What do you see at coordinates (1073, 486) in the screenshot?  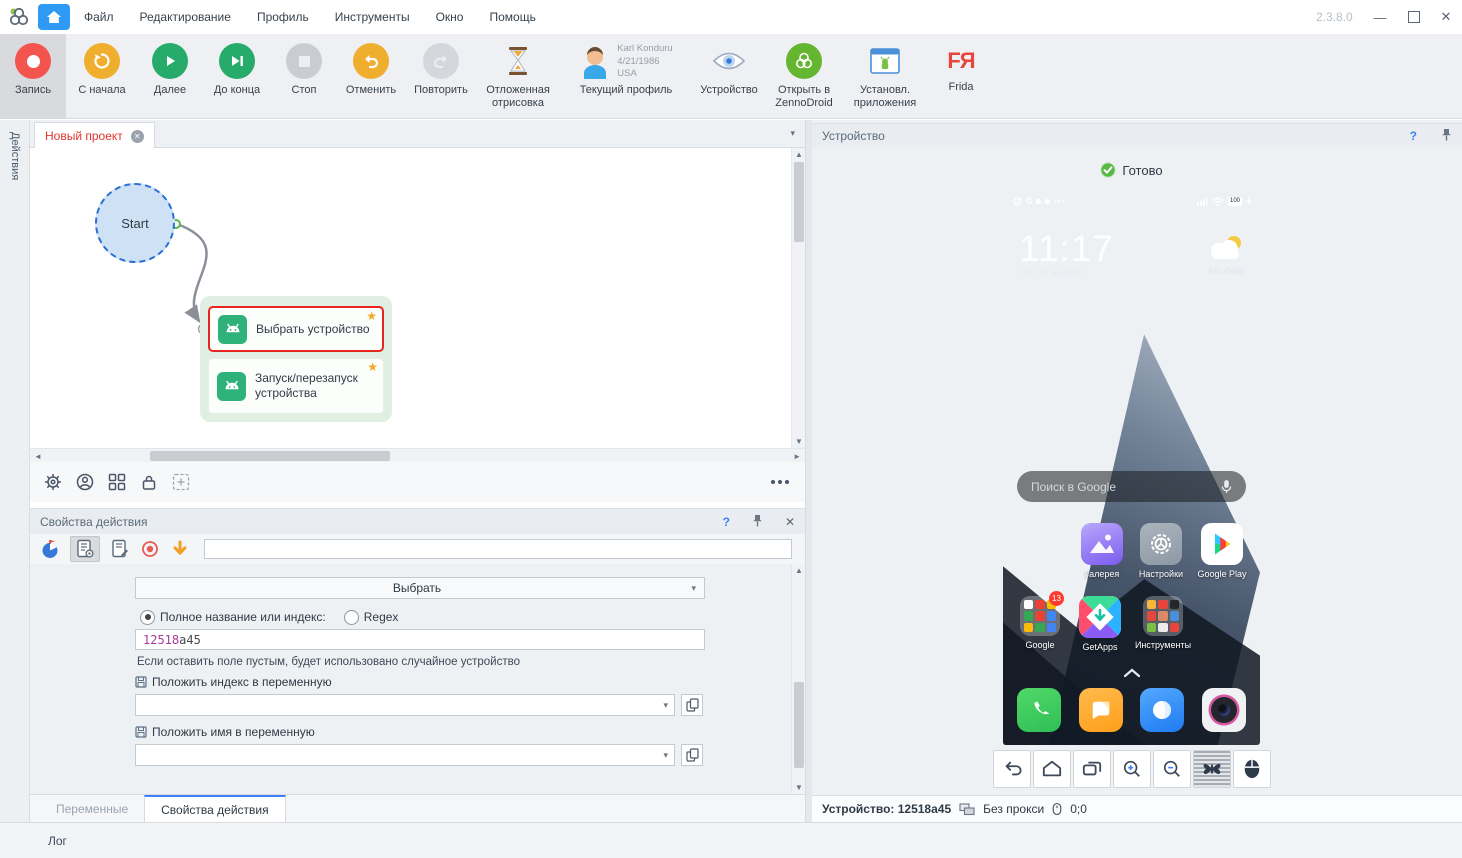 I see `search-placeholder: Поиск в Google` at bounding box center [1073, 486].